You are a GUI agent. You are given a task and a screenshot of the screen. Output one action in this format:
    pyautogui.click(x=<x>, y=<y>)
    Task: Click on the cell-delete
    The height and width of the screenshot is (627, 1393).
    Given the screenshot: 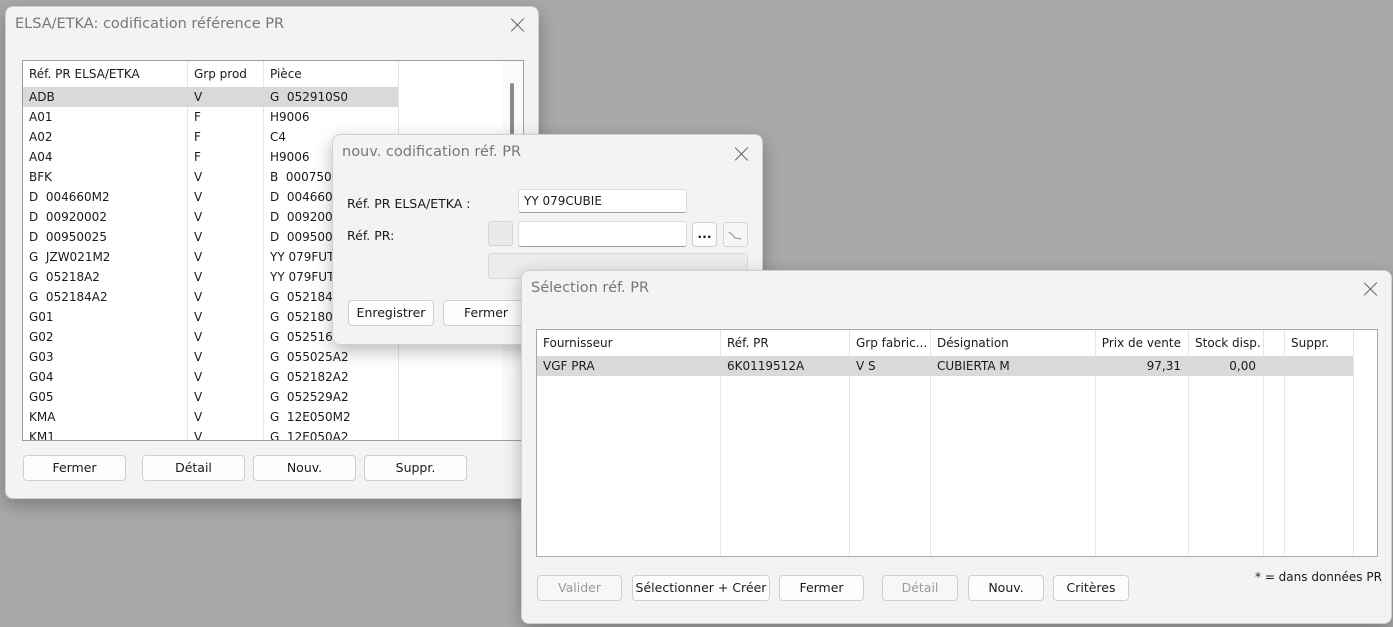 What is the action you would take?
    pyautogui.click(x=1319, y=366)
    